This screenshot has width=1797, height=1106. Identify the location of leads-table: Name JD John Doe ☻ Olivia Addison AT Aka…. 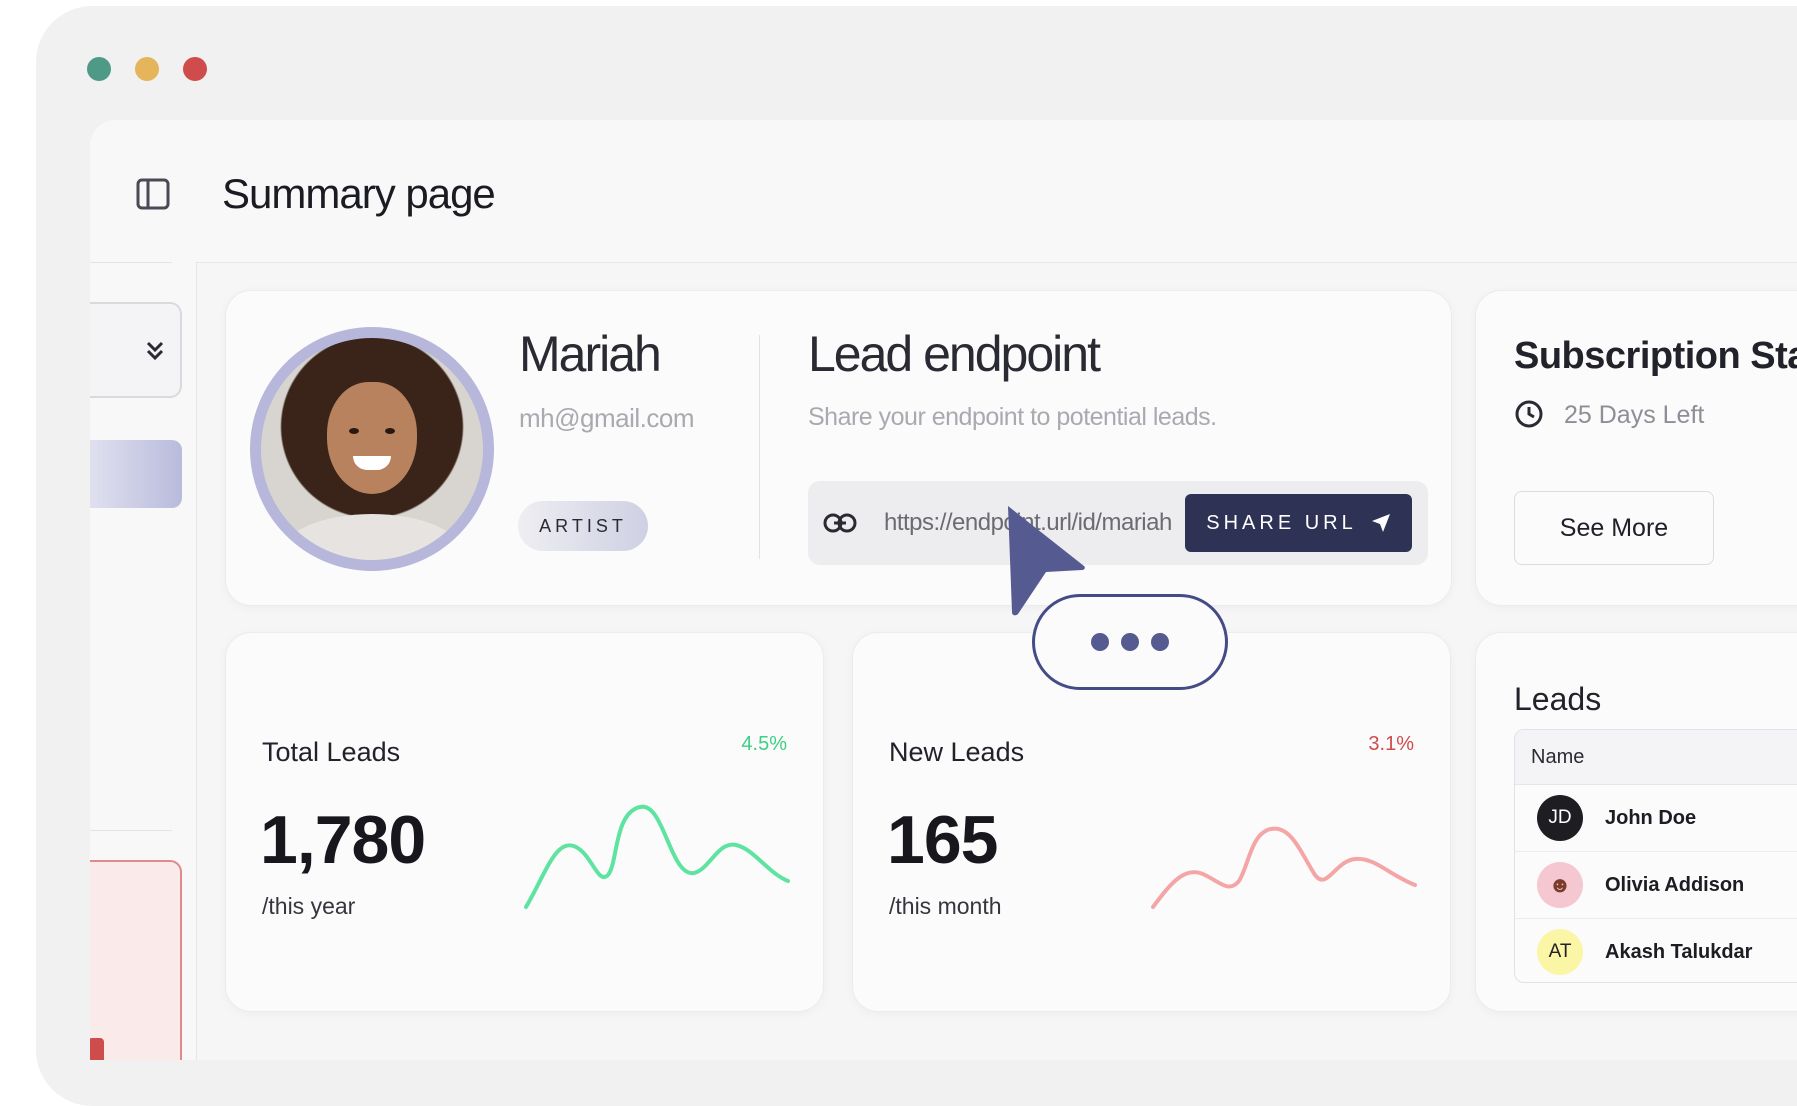
(1655, 856).